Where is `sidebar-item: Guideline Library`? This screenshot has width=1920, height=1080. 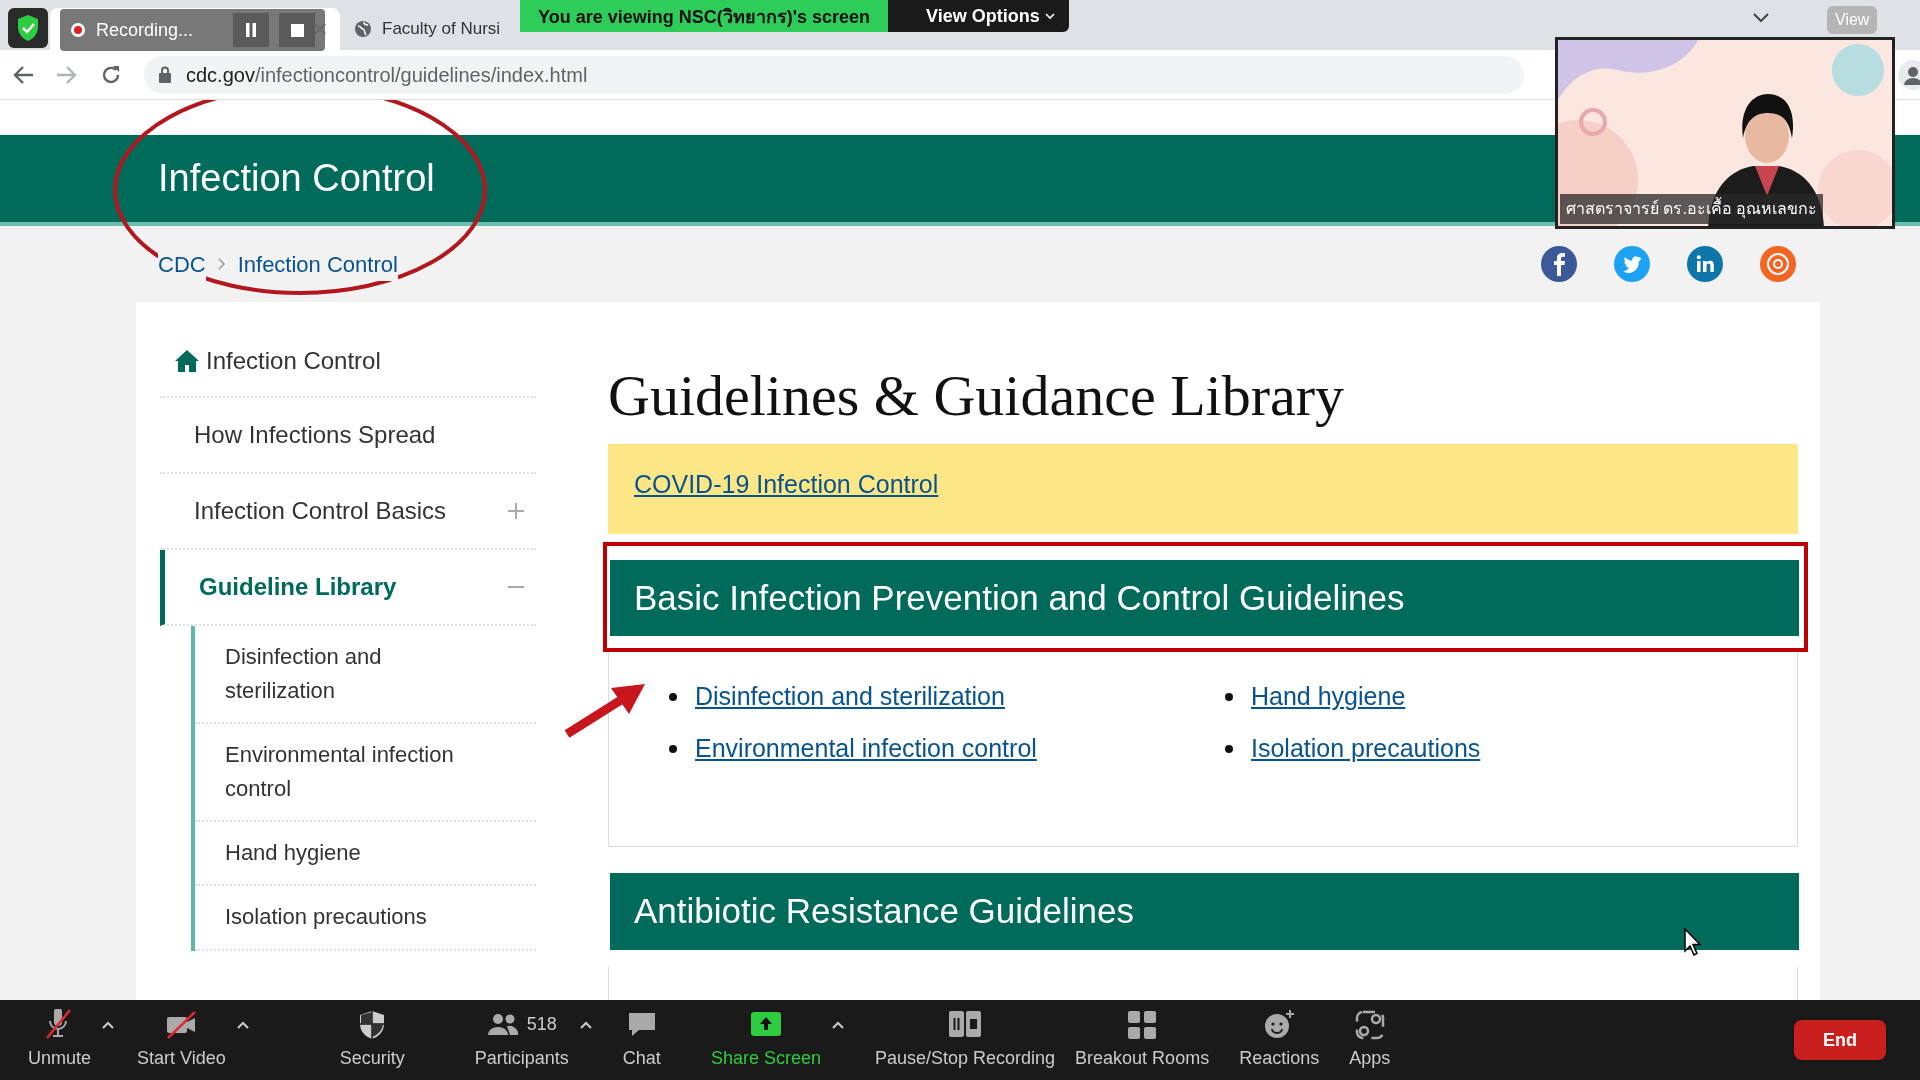
sidebar-item: Guideline Library is located at coordinates (348, 588).